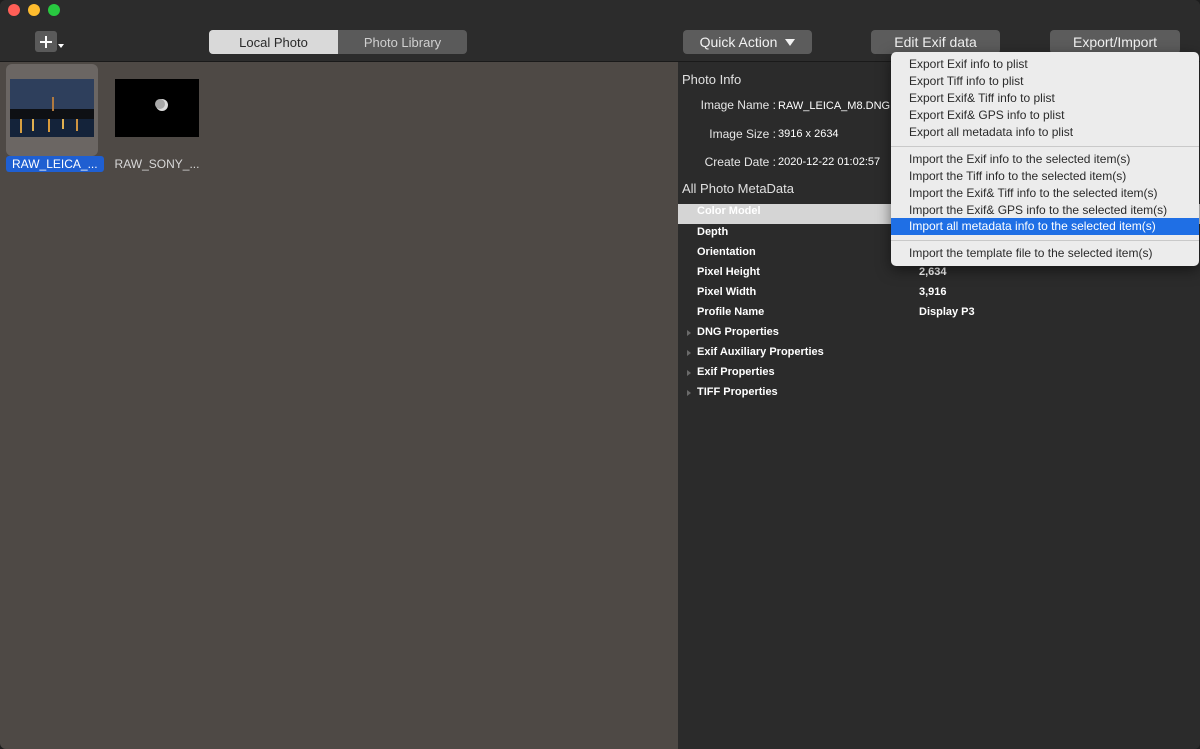 The width and height of the screenshot is (1200, 749). Describe the element at coordinates (729, 211) in the screenshot. I see `metadata-row-color-model: Color Model` at that location.